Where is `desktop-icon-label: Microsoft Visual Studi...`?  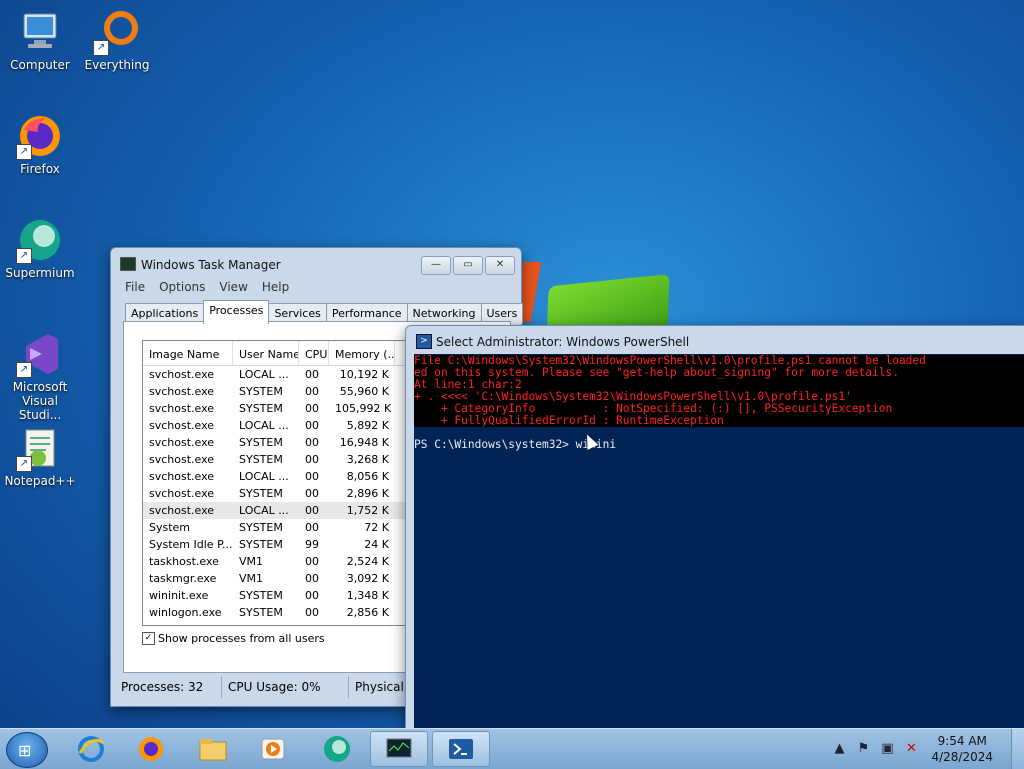
desktop-icon-label: Microsoft Visual Studi... is located at coordinates (40, 401).